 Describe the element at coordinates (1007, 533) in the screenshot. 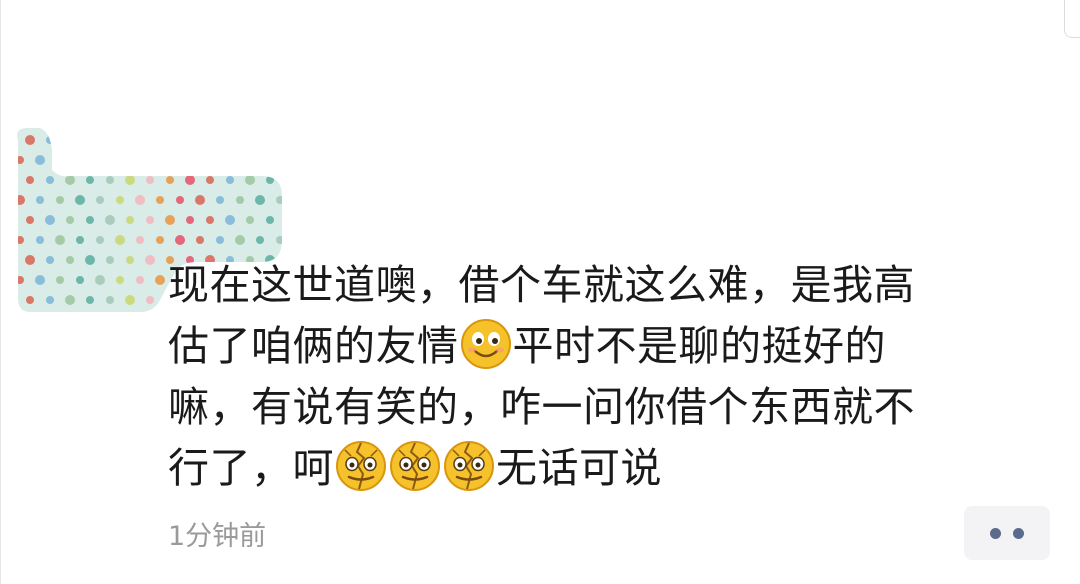

I see `more-actions-button` at that location.